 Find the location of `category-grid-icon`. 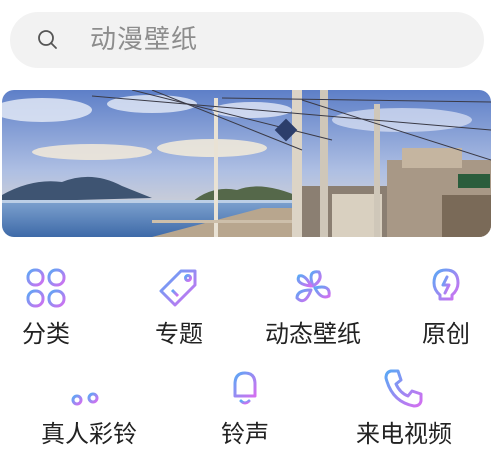

category-grid-icon is located at coordinates (46, 288).